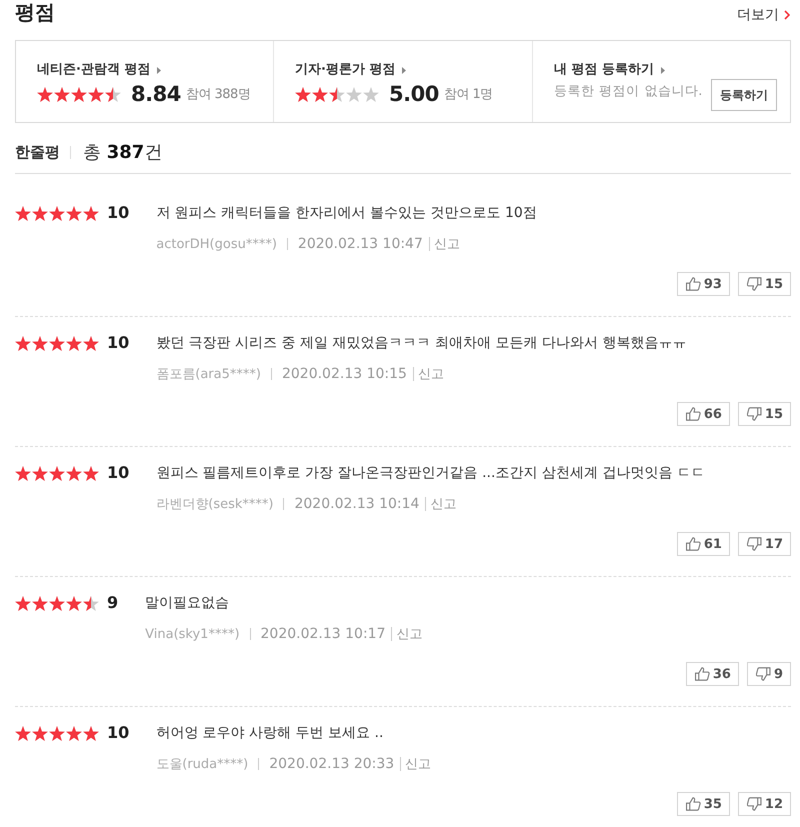  What do you see at coordinates (37, 152) in the screenshot?
I see `reviews-heading: 한줄평` at bounding box center [37, 152].